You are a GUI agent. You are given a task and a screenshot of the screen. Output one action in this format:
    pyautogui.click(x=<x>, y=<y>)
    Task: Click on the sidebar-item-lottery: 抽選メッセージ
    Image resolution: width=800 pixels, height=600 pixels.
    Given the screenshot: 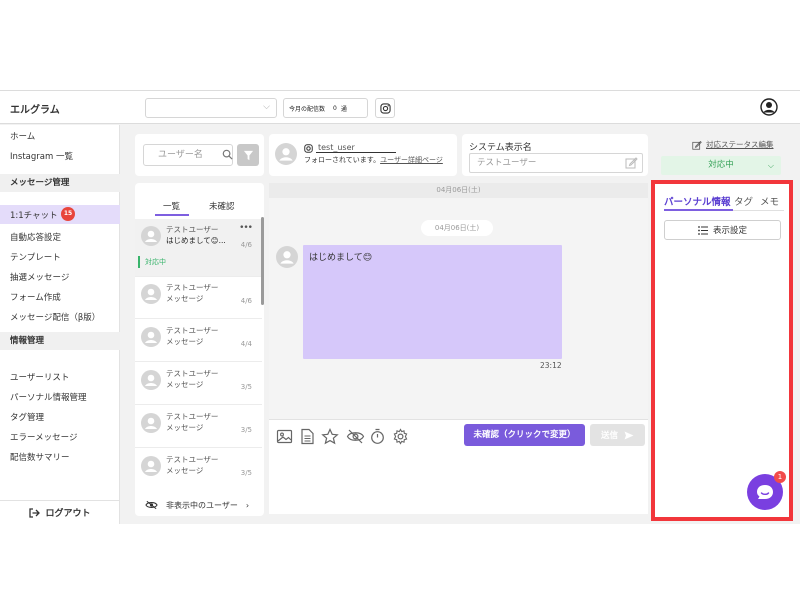 What is the action you would take?
    pyautogui.click(x=39, y=277)
    